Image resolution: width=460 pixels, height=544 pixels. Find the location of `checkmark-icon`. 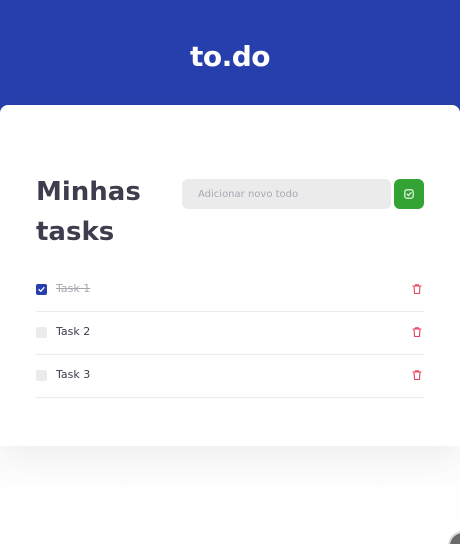

checkmark-icon is located at coordinates (41, 289).